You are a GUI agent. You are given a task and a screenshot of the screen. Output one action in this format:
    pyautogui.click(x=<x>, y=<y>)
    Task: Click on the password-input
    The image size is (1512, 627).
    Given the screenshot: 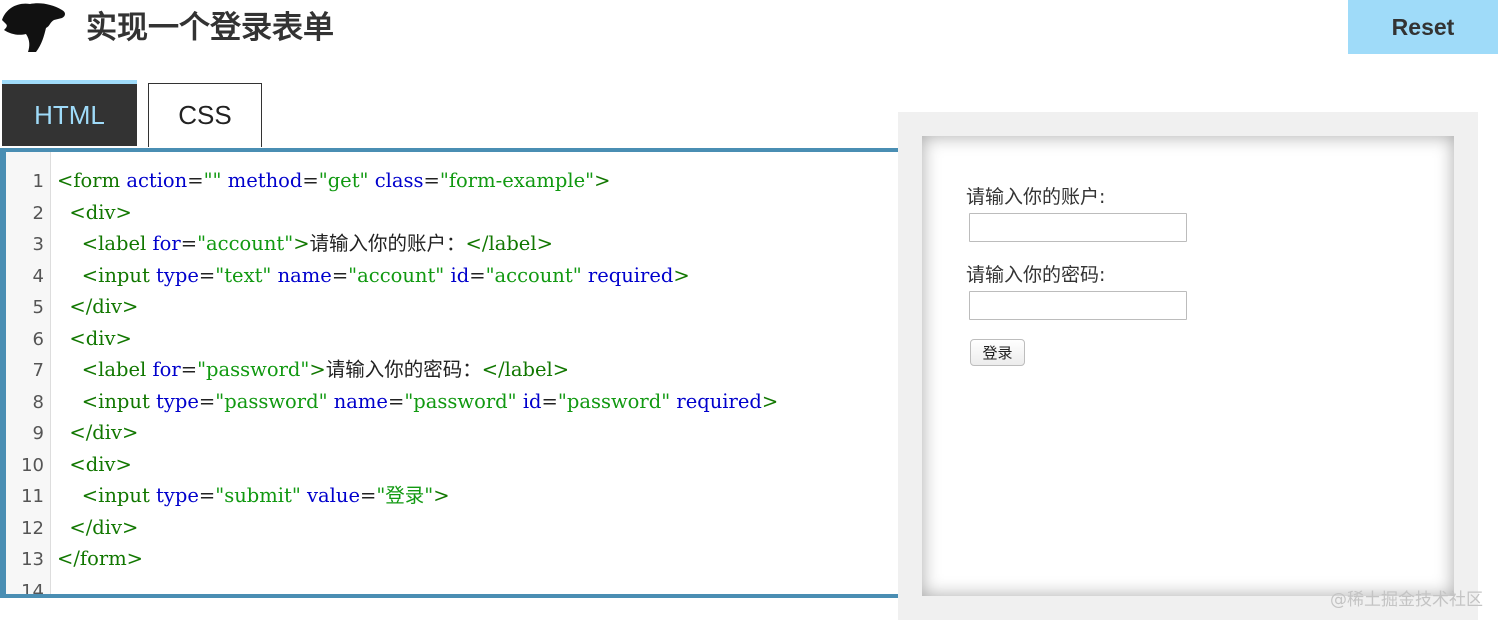 What is the action you would take?
    pyautogui.click(x=1078, y=305)
    